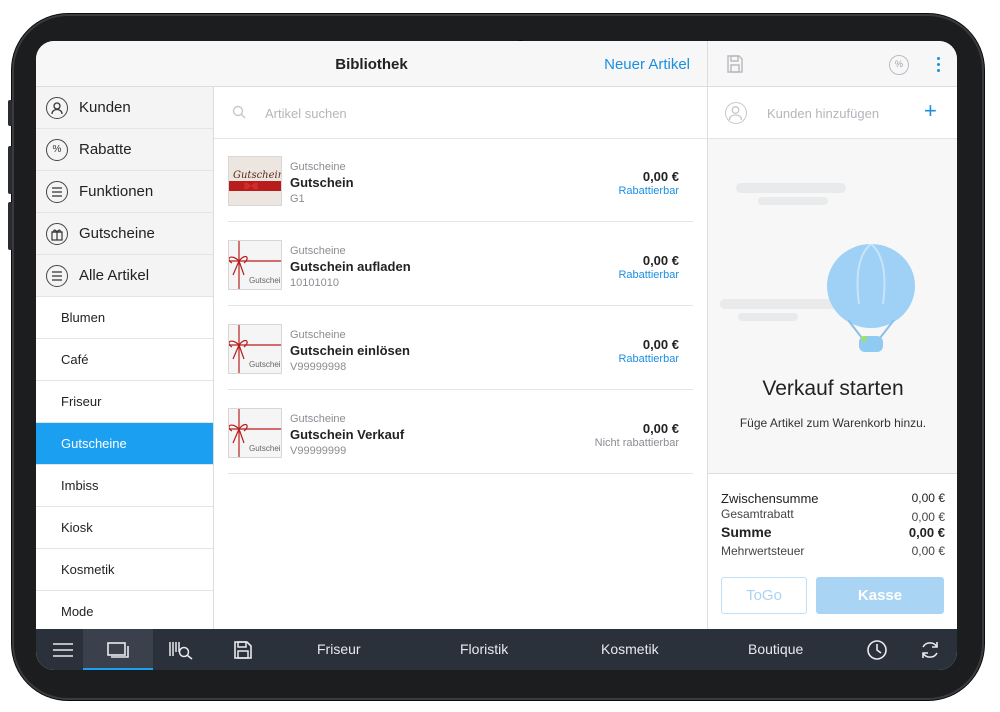 This screenshot has width=1000, height=712. I want to click on sidebar-category-blumen: Blumen, so click(124, 318).